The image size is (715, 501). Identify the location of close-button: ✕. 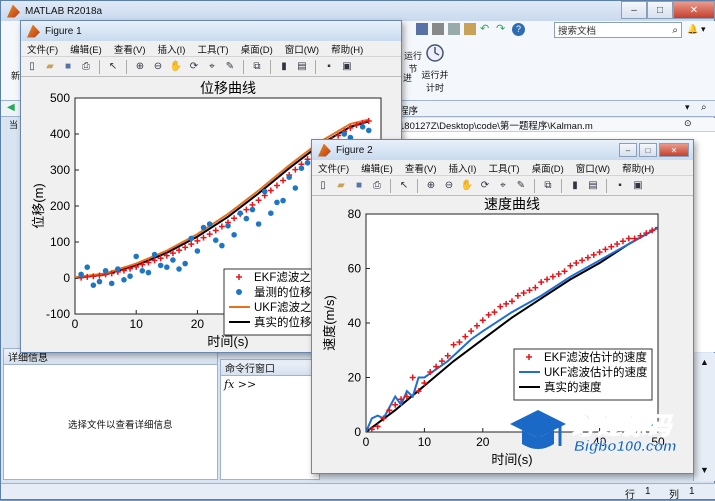
(694, 10).